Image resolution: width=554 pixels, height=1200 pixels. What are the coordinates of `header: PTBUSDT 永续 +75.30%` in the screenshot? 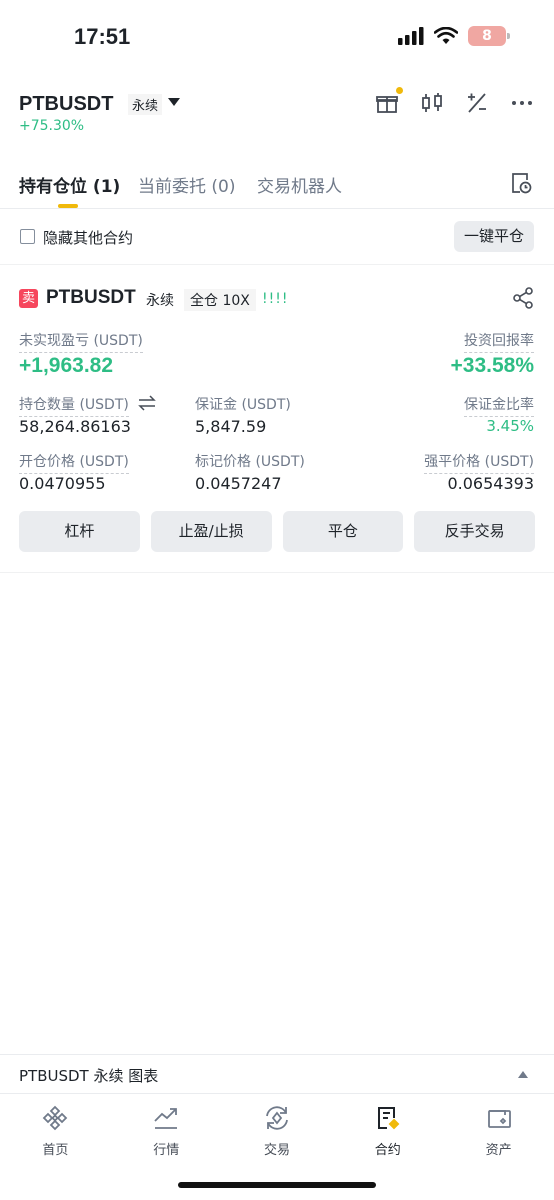 It's located at (277, 115).